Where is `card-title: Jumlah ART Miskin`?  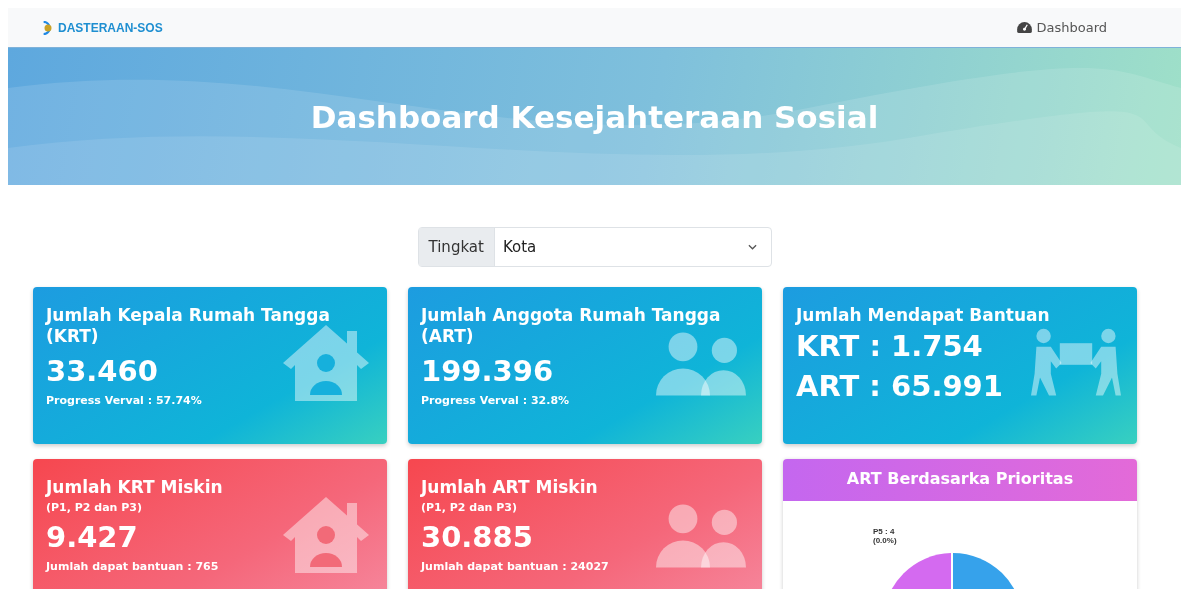 card-title: Jumlah ART Miskin is located at coordinates (510, 488).